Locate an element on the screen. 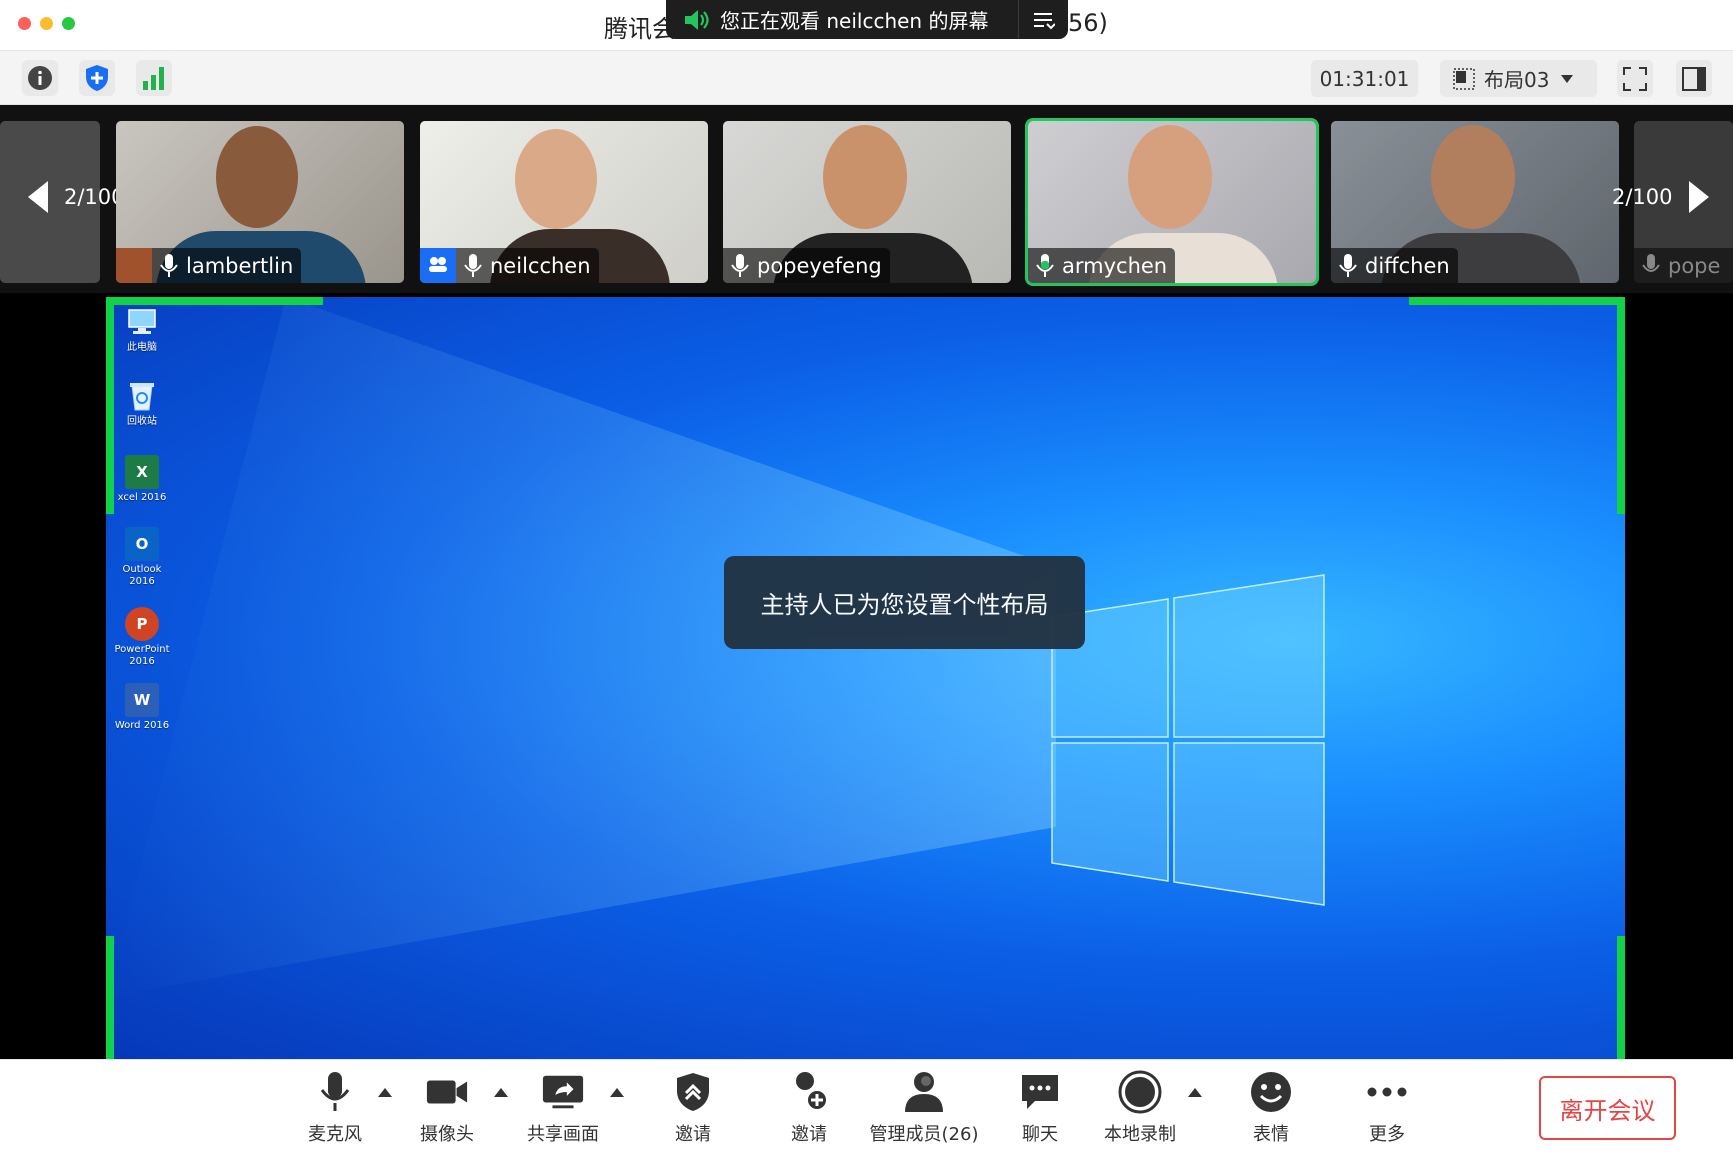 The image size is (1733, 1157). microphone-active-icon is located at coordinates (1045, 265).